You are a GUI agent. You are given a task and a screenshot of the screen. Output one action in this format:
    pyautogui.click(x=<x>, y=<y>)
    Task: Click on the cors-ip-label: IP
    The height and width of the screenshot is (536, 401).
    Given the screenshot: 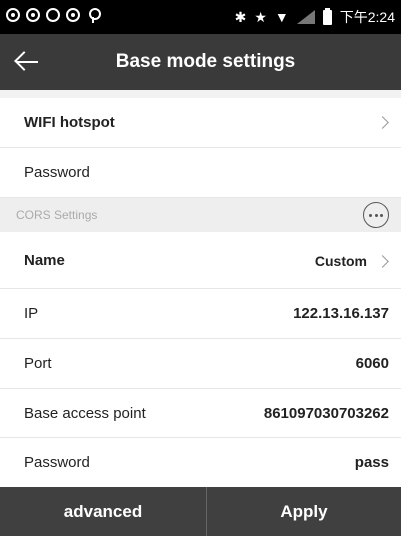 What is the action you would take?
    pyautogui.click(x=31, y=313)
    